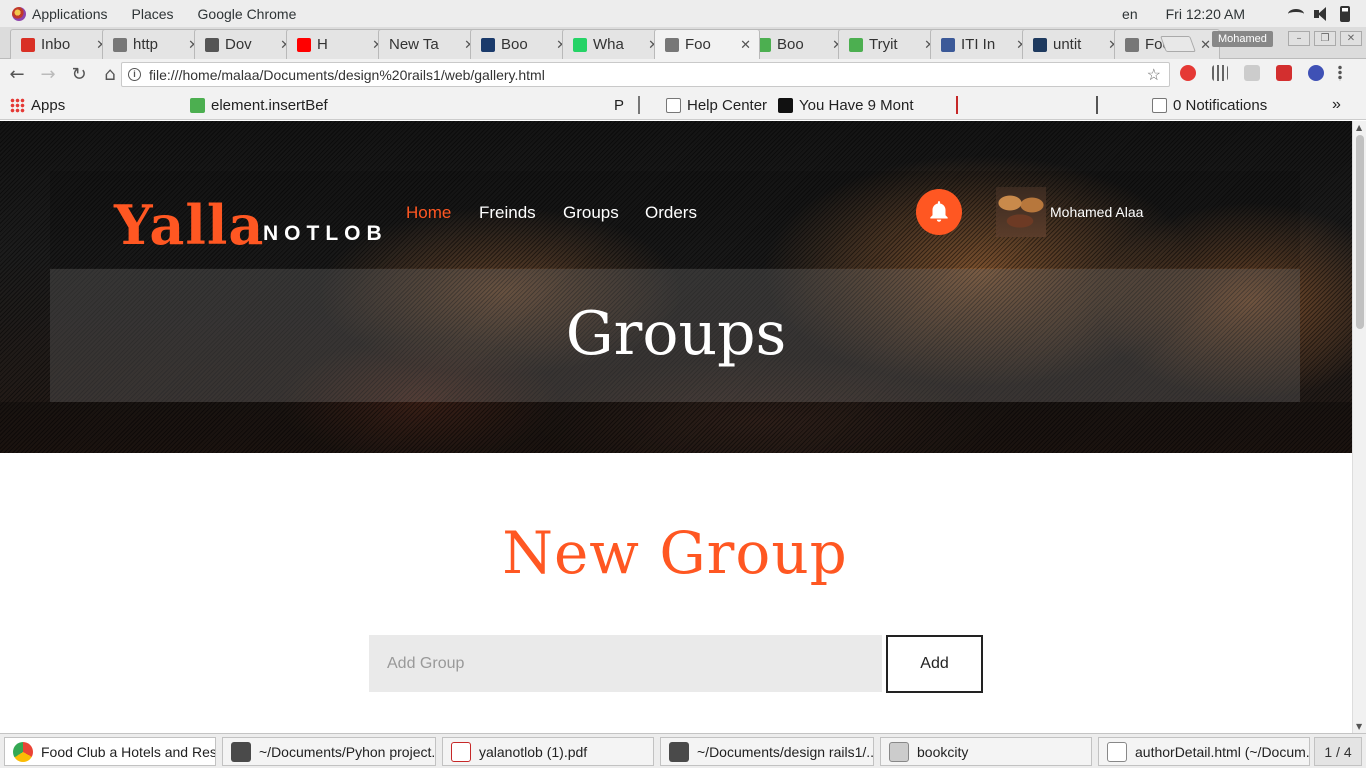 The image size is (1366, 768). Describe the element at coordinates (1154, 75) in the screenshot. I see `bookmark-star-icon: ☆` at that location.